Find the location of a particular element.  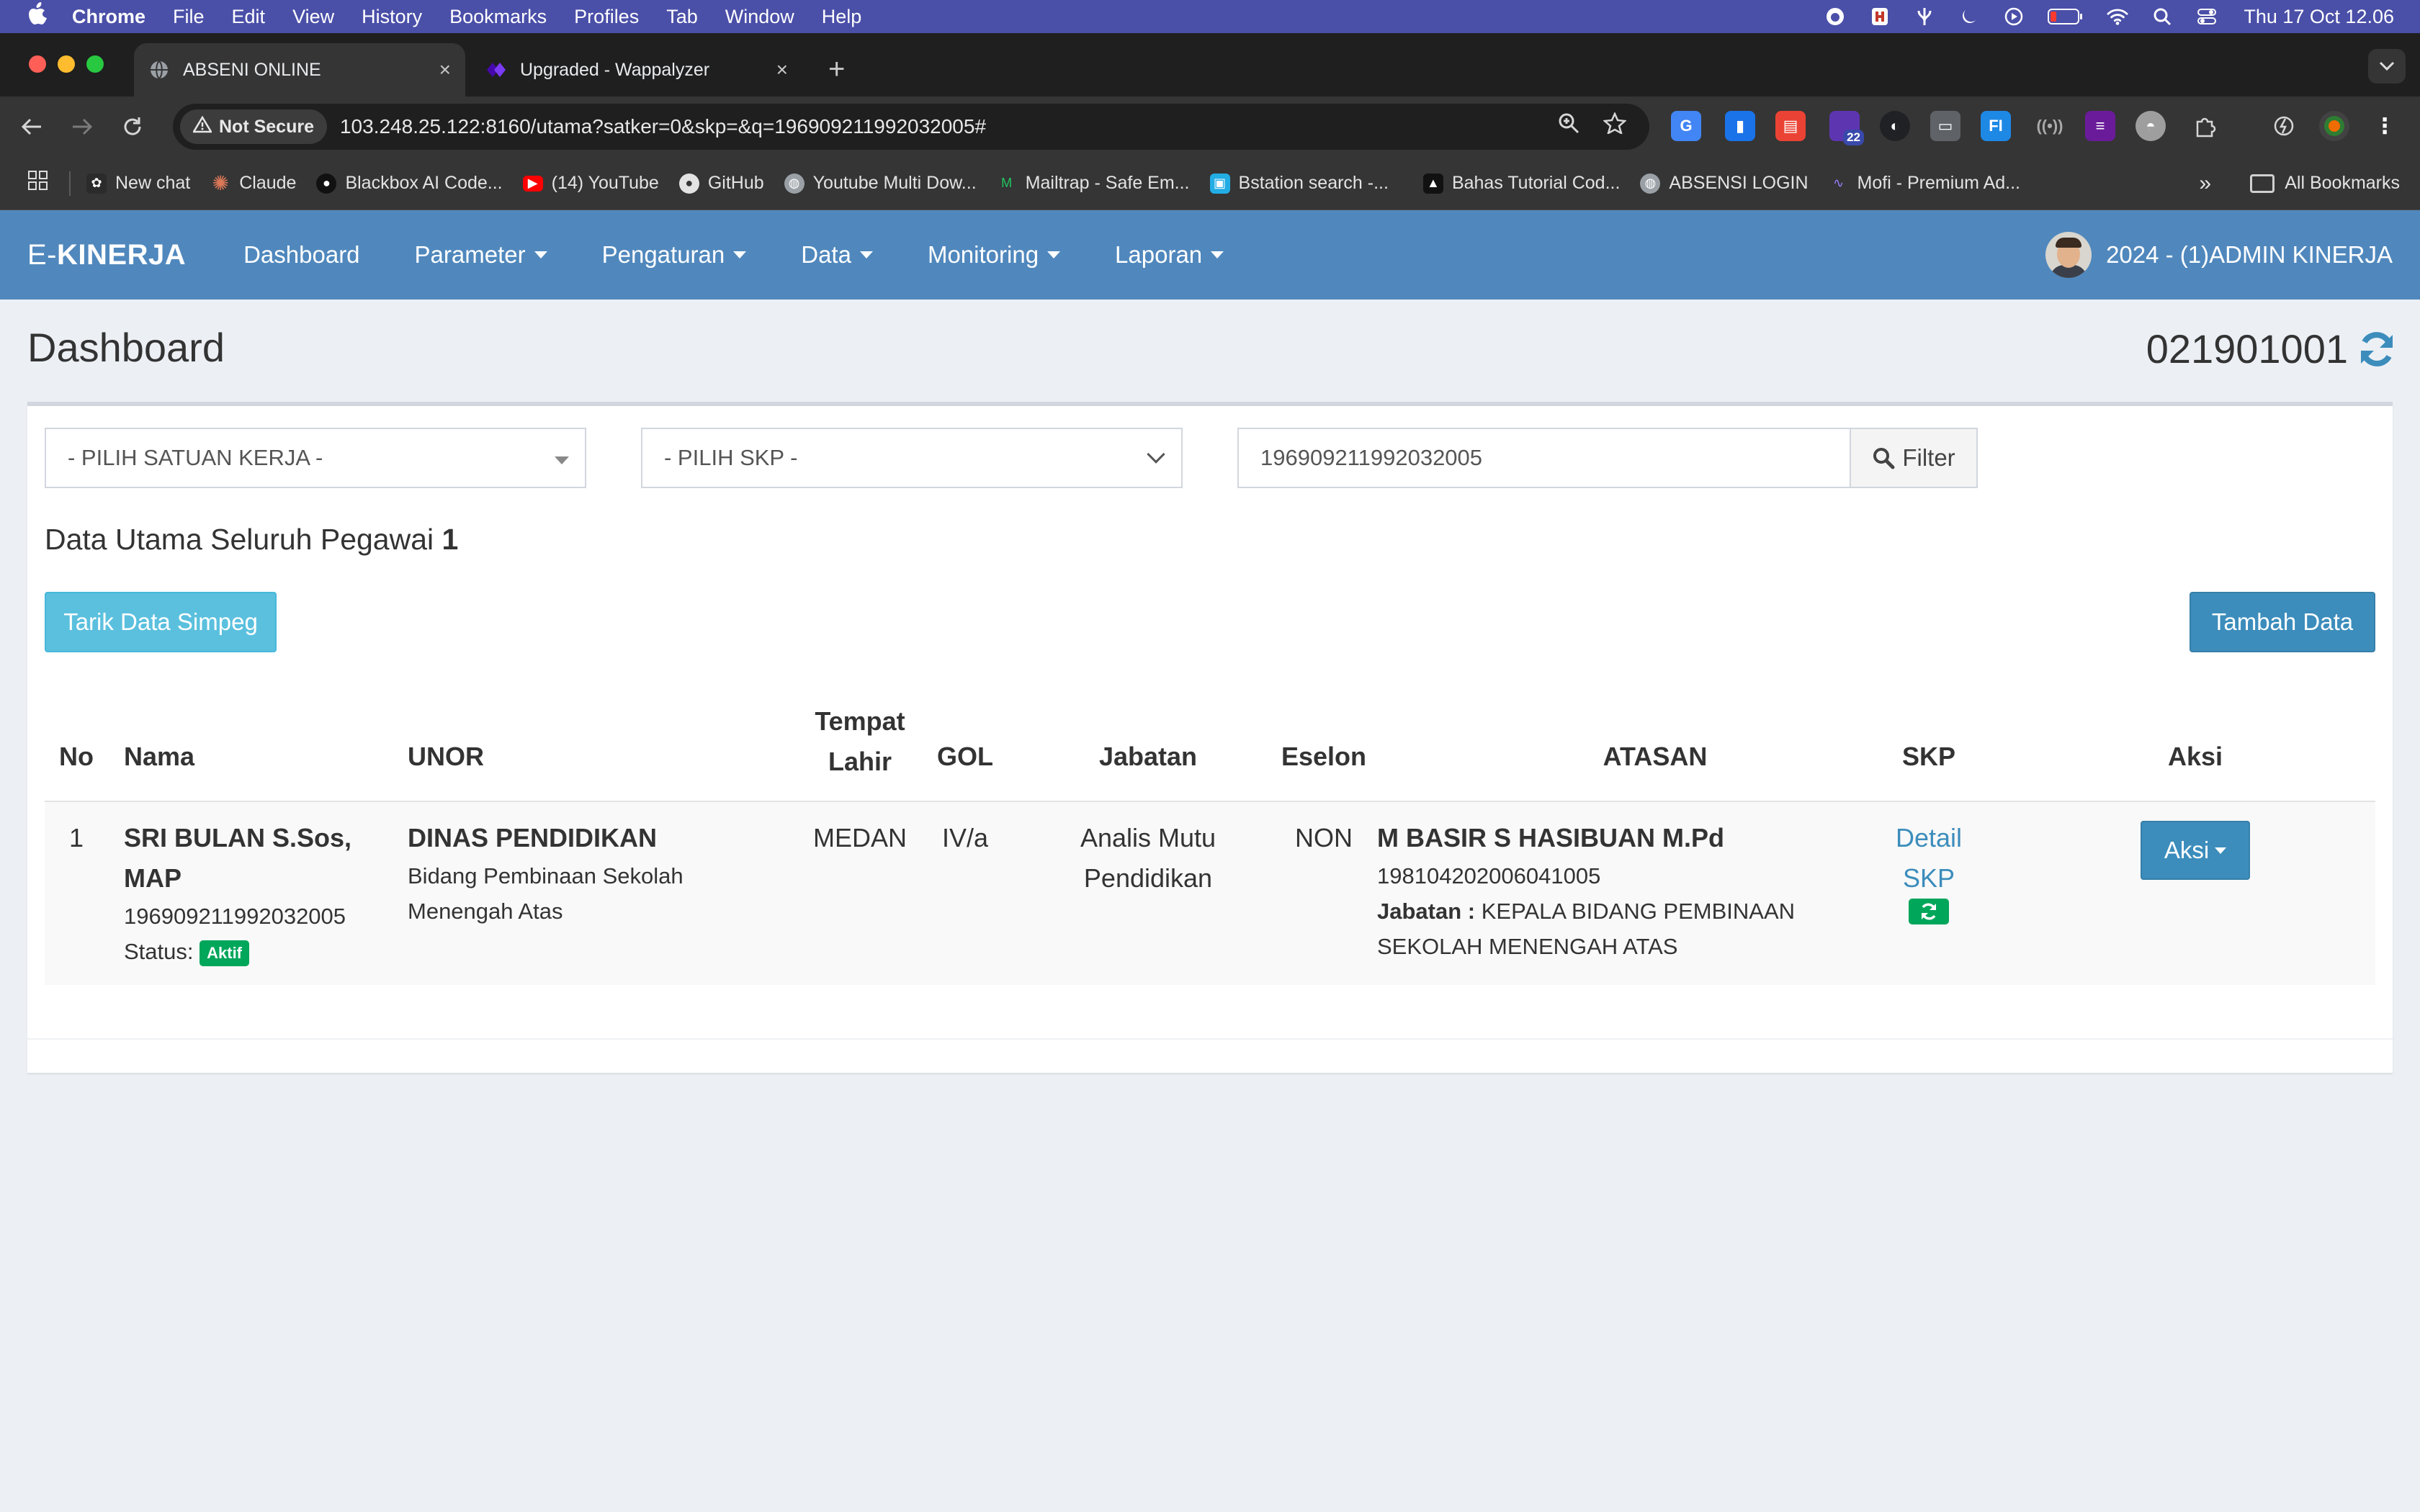

menu-profiles: Profiles is located at coordinates (606, 17).